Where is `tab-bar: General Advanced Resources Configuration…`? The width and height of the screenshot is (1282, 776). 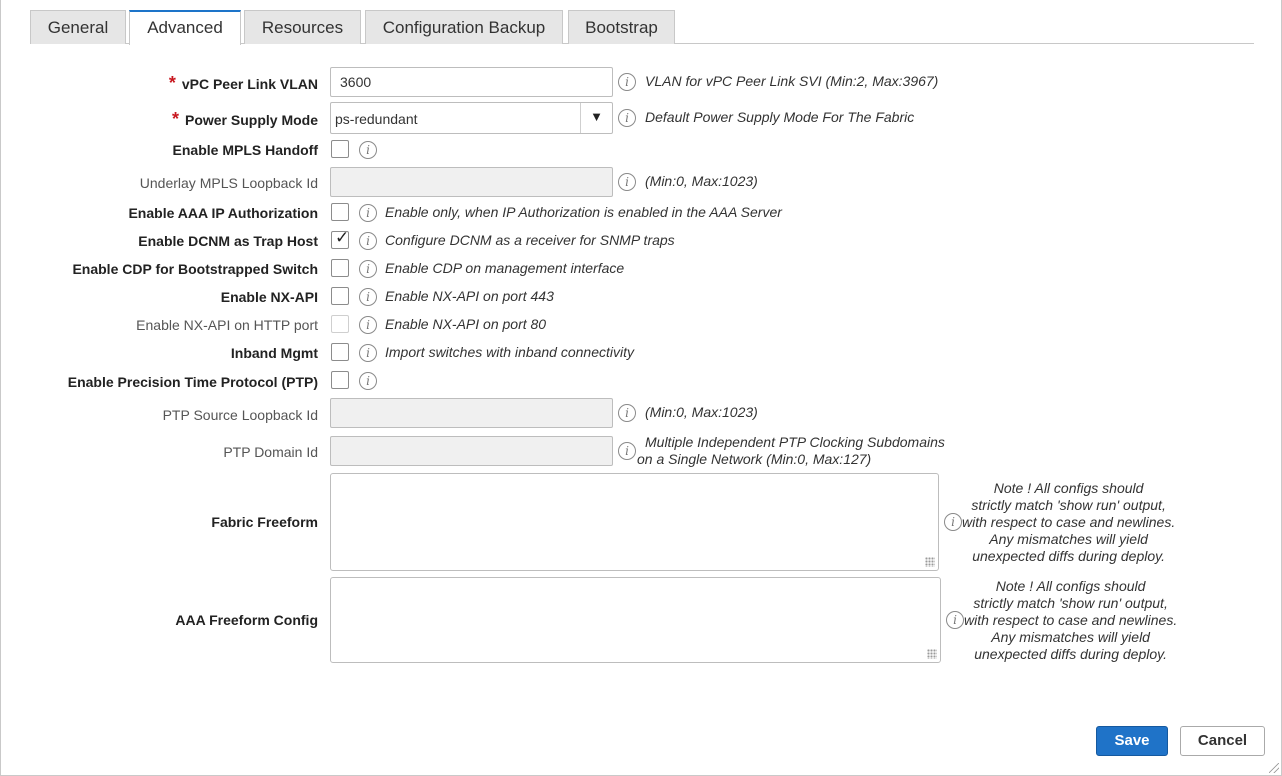 tab-bar: General Advanced Resources Configuration… is located at coordinates (642, 27).